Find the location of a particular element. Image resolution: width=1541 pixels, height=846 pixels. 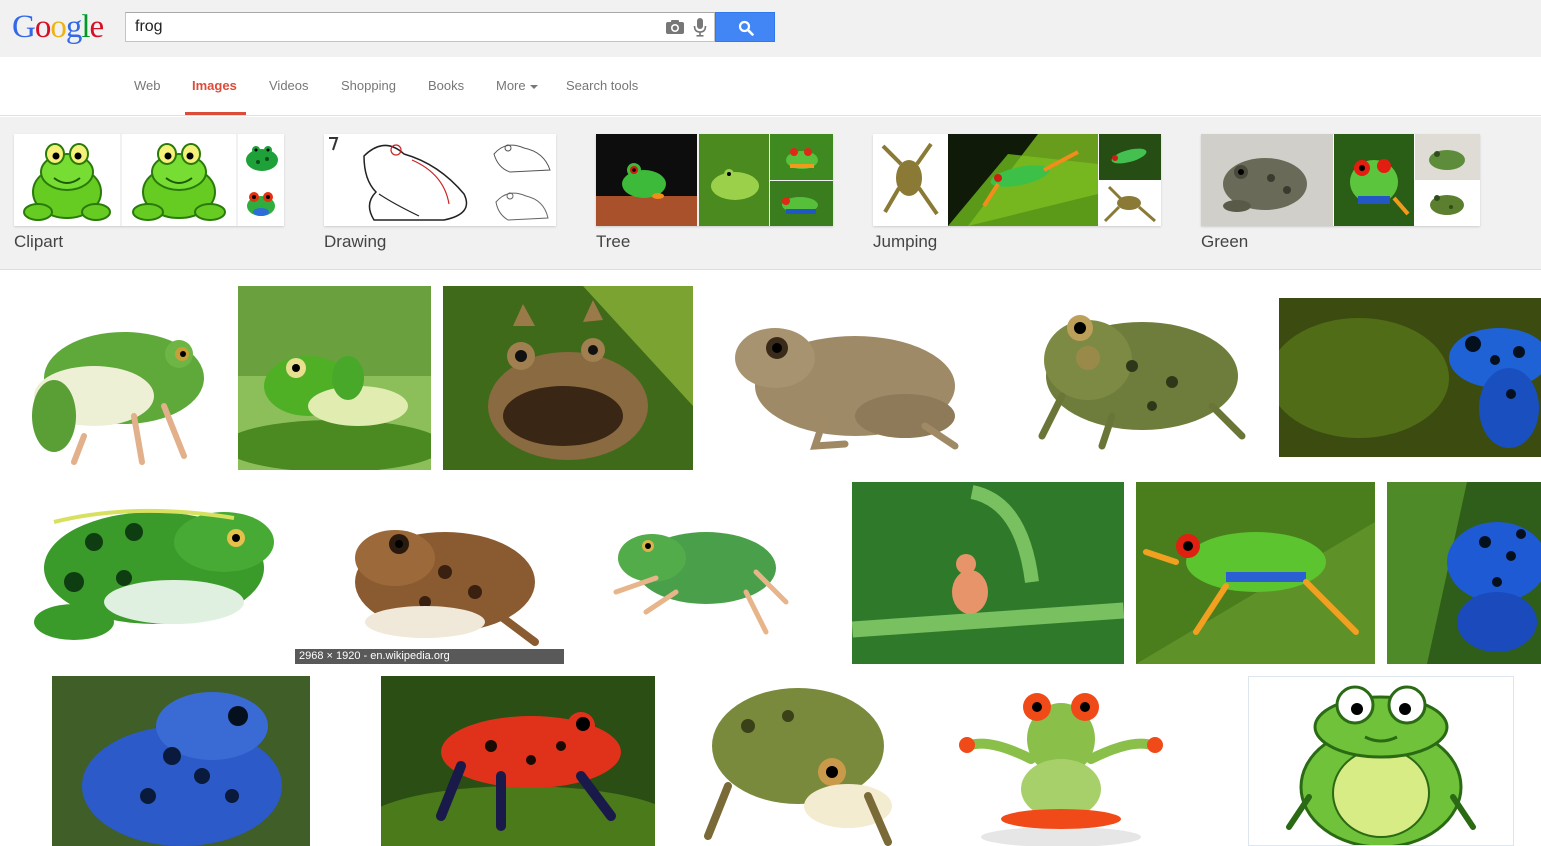

tab-more-label: More is located at coordinates (511, 85).